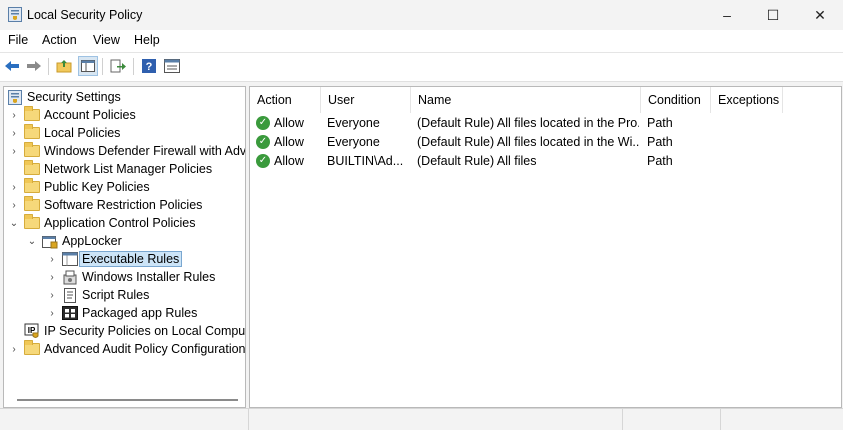 The width and height of the screenshot is (843, 430). I want to click on column-header-condition: Condition, so click(676, 100).